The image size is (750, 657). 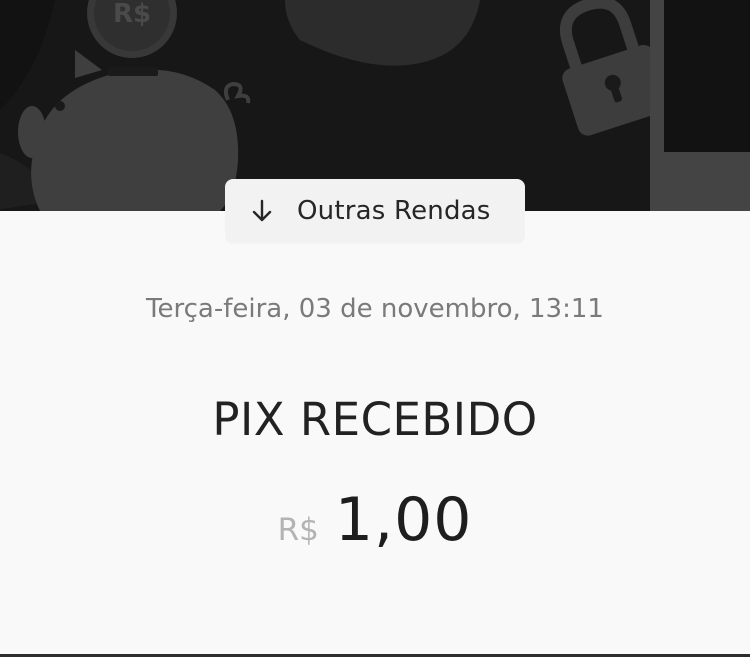 I want to click on coin-icon: R$, so click(x=132, y=29).